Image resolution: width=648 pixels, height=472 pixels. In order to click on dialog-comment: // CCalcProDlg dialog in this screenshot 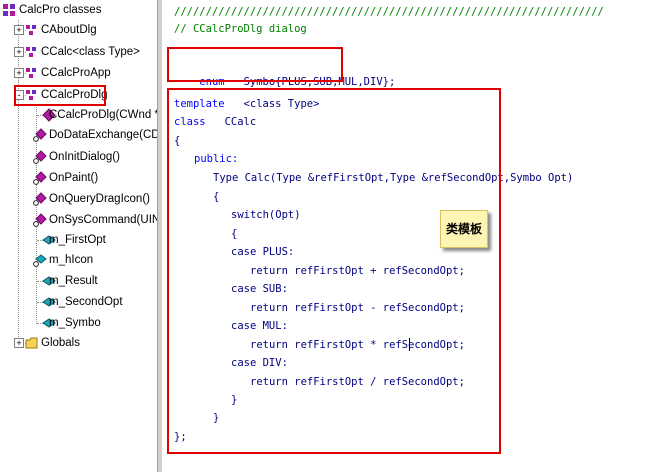, I will do `click(240, 29)`.